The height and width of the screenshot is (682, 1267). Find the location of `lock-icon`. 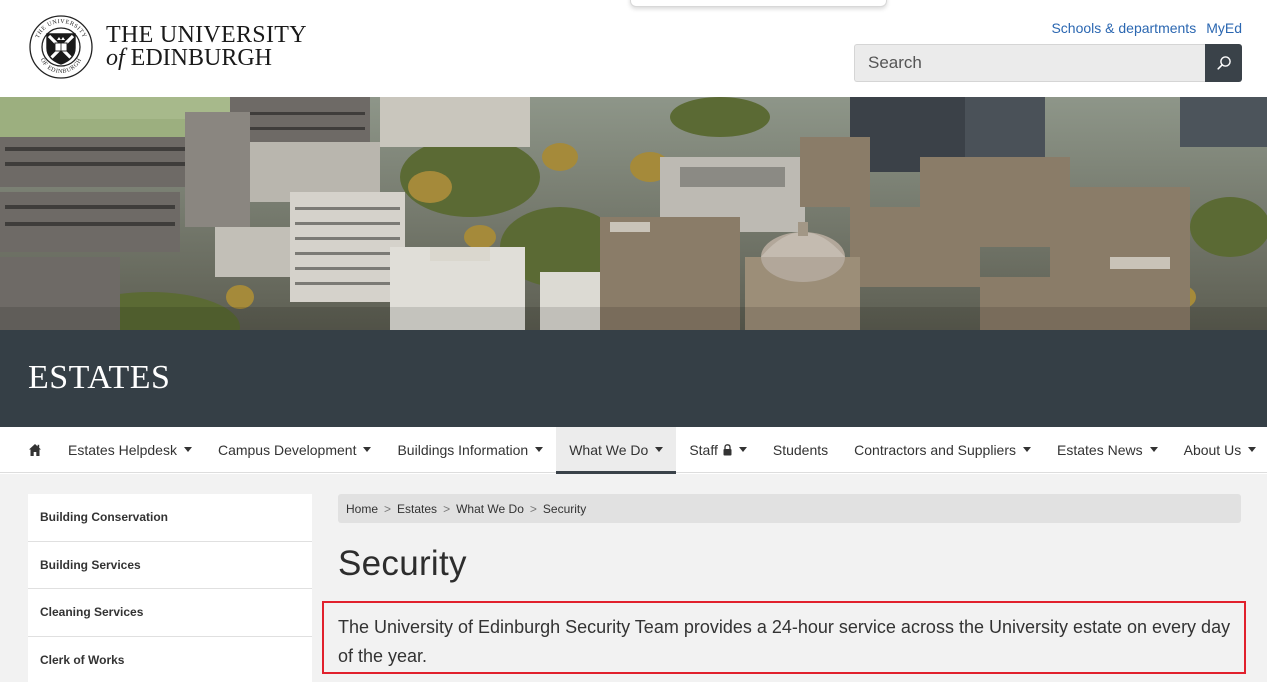

lock-icon is located at coordinates (727, 450).